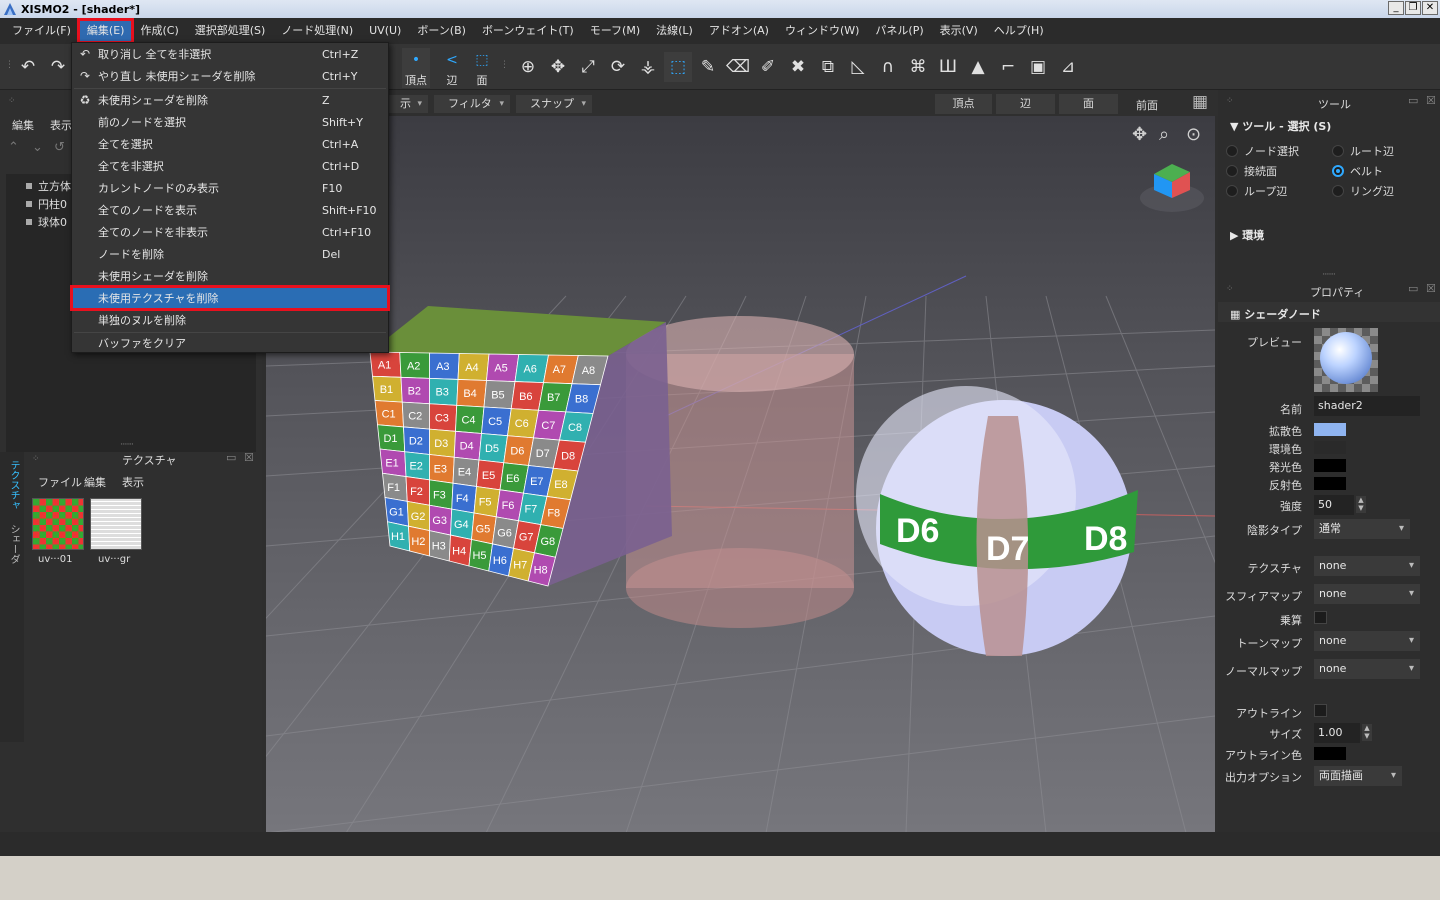  Describe the element at coordinates (899, 31) in the screenshot. I see `menu-panel: パネル(P)` at that location.